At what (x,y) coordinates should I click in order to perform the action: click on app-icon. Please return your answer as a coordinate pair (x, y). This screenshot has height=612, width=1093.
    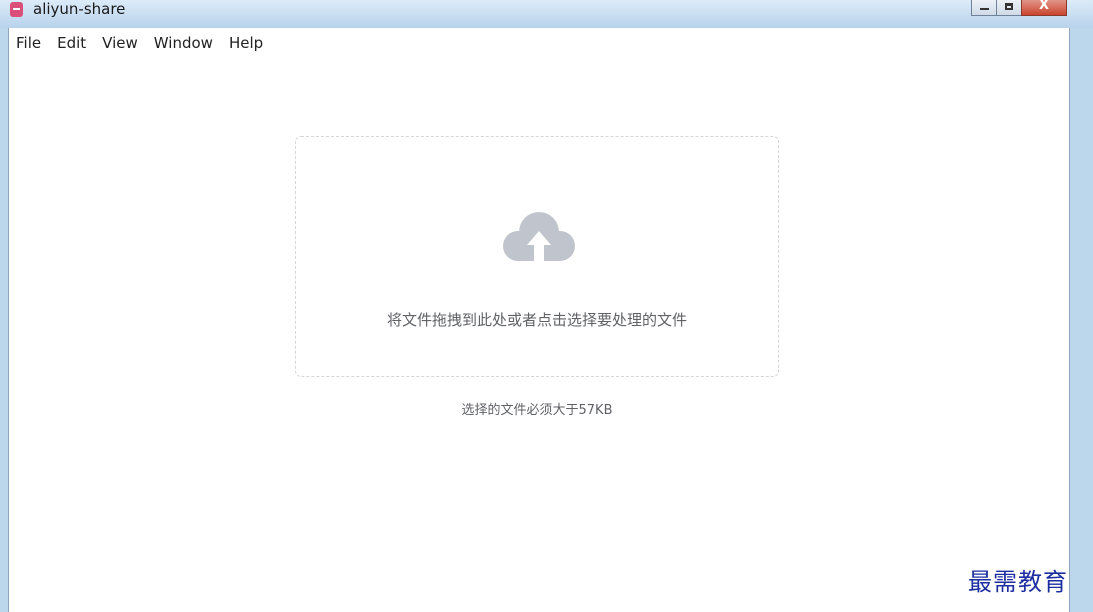
    Looking at the image, I should click on (16, 9).